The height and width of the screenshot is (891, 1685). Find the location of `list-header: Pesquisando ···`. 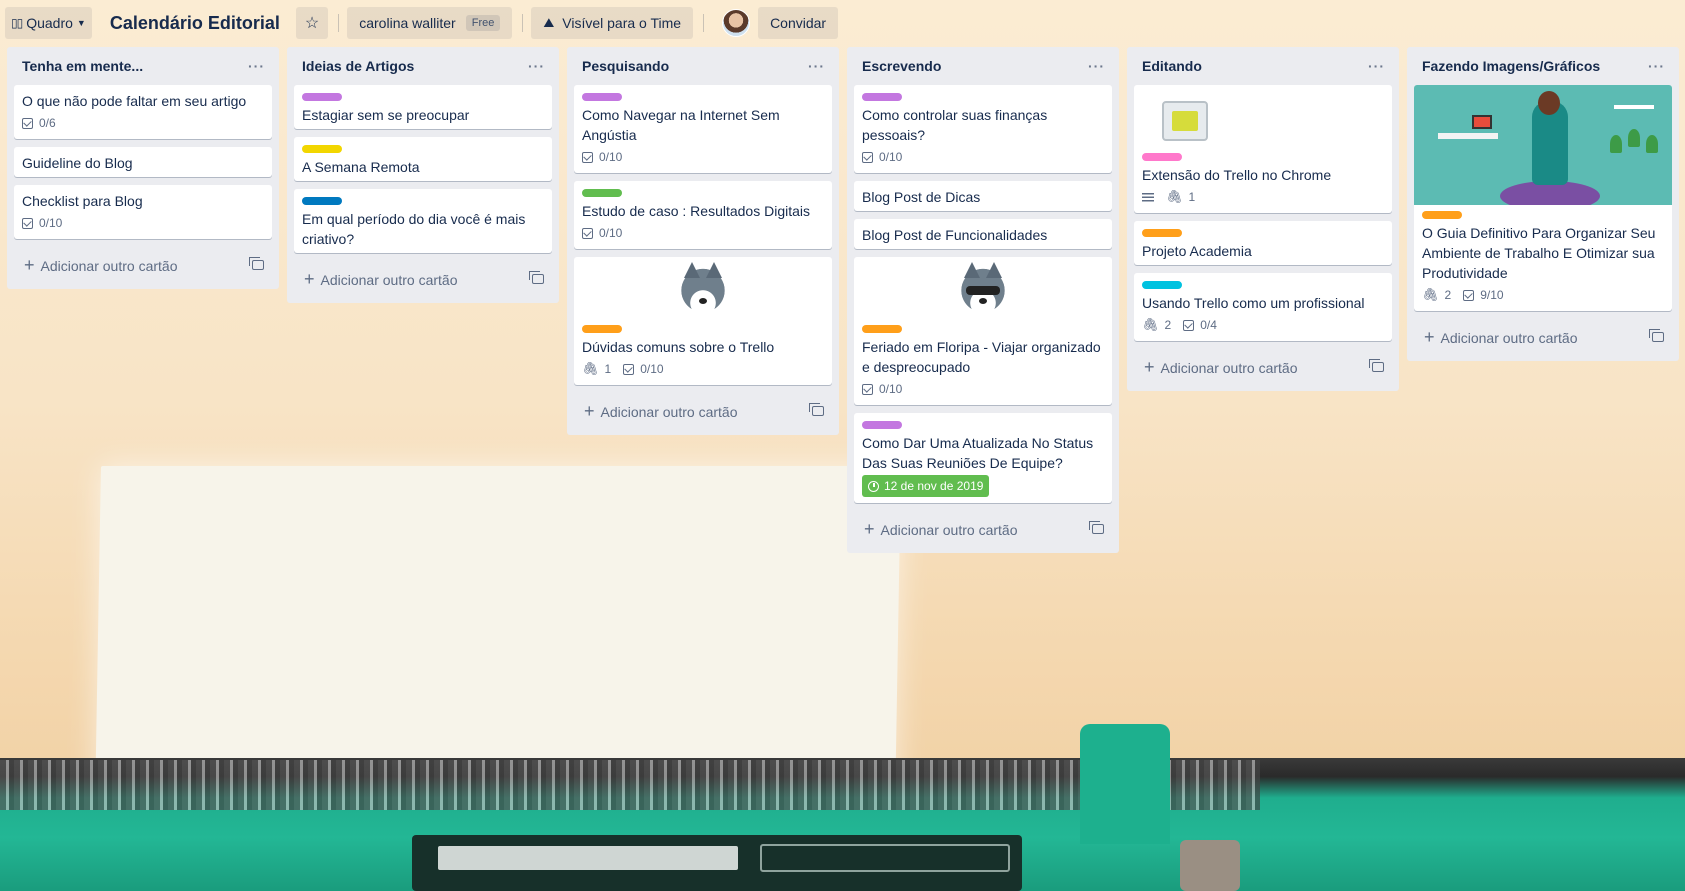

list-header: Pesquisando ··· is located at coordinates (703, 66).